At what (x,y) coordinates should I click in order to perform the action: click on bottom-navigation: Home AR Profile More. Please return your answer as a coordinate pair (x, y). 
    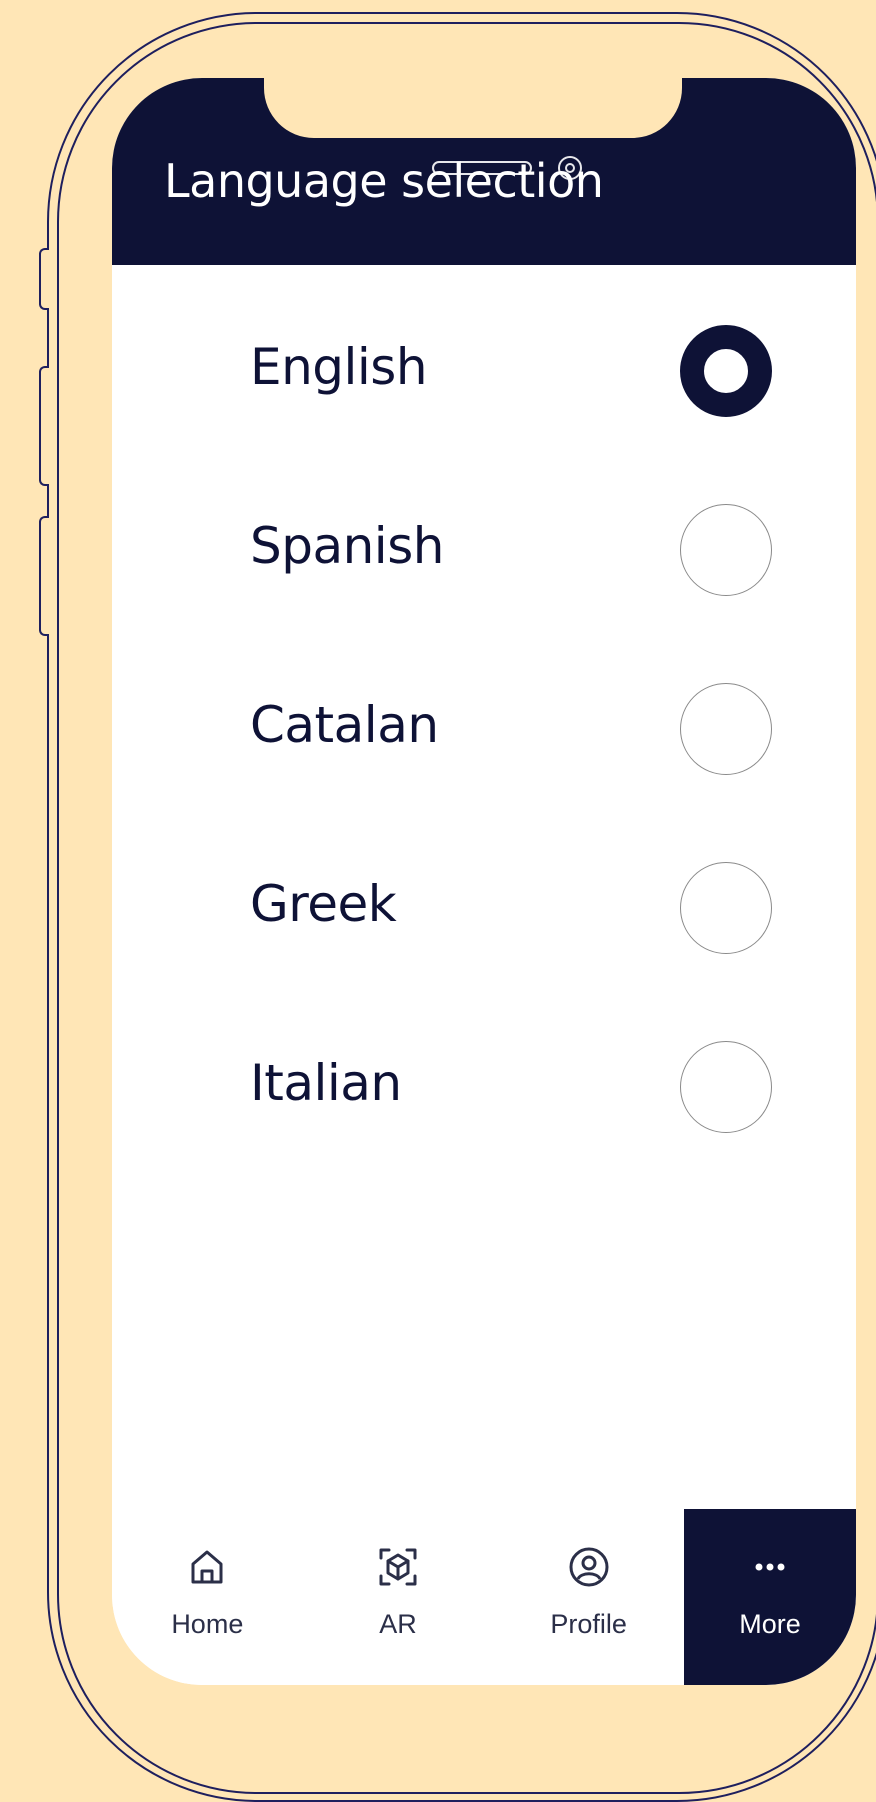
    Looking at the image, I should click on (484, 1597).